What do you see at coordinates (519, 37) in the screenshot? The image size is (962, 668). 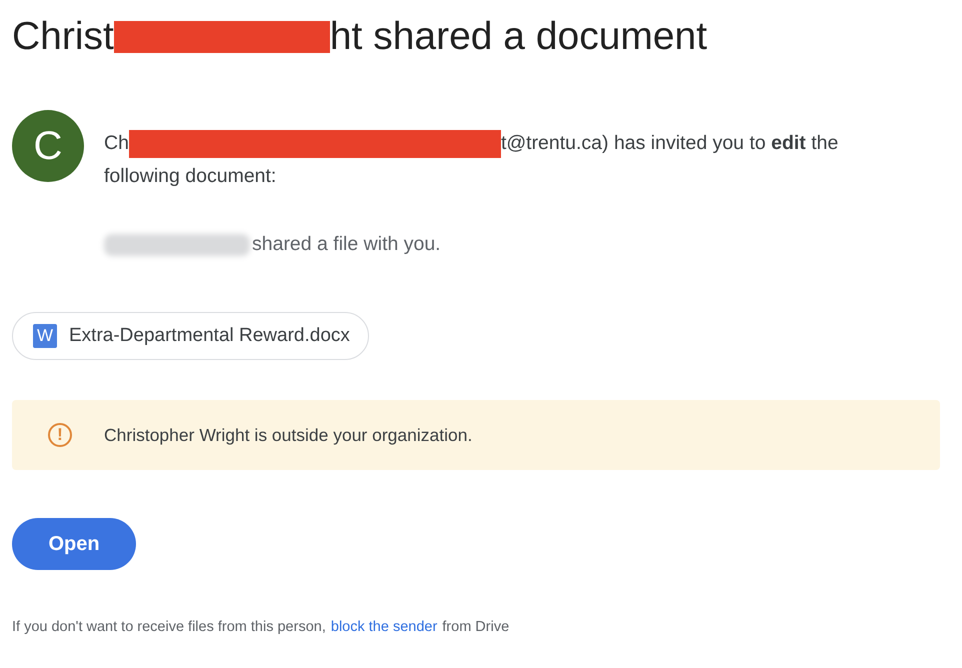 I see `heading-text: ht shared a document` at bounding box center [519, 37].